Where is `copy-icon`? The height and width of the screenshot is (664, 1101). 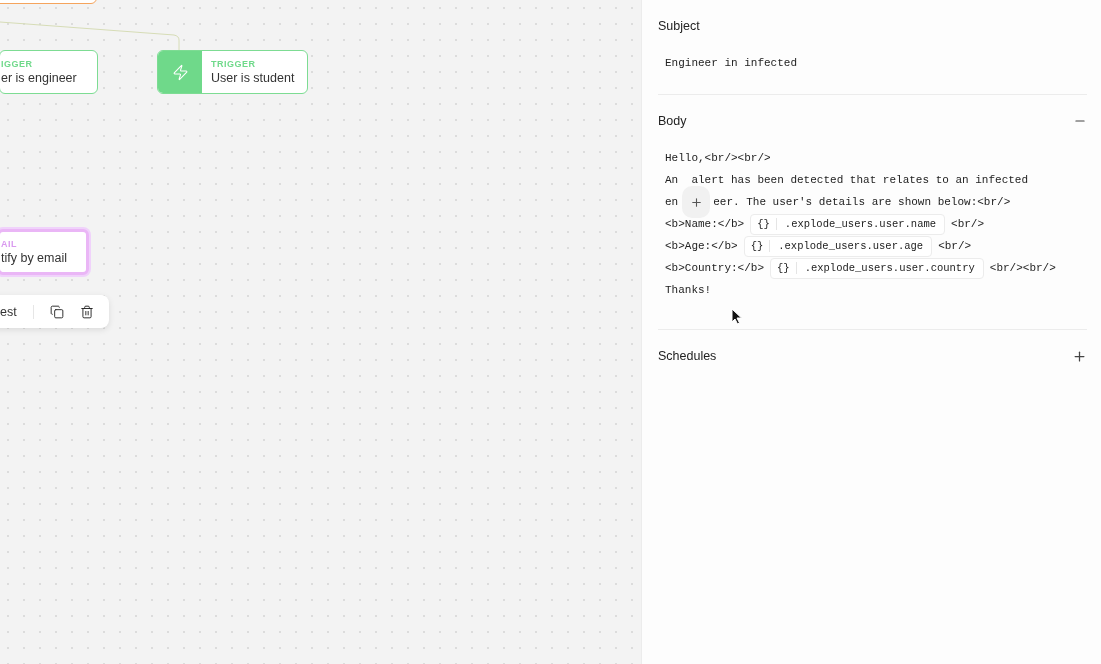
copy-icon is located at coordinates (57, 311).